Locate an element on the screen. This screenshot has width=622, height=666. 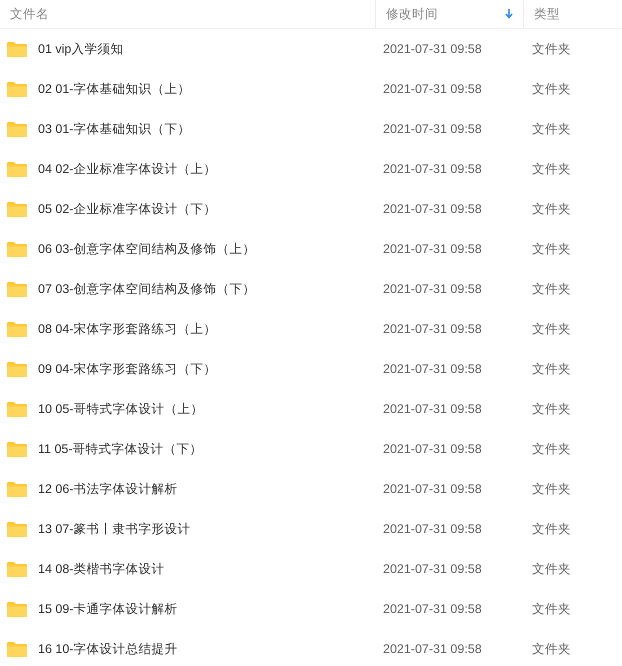
file-name: 09 04-宋体字形套路练习（下） is located at coordinates (127, 369).